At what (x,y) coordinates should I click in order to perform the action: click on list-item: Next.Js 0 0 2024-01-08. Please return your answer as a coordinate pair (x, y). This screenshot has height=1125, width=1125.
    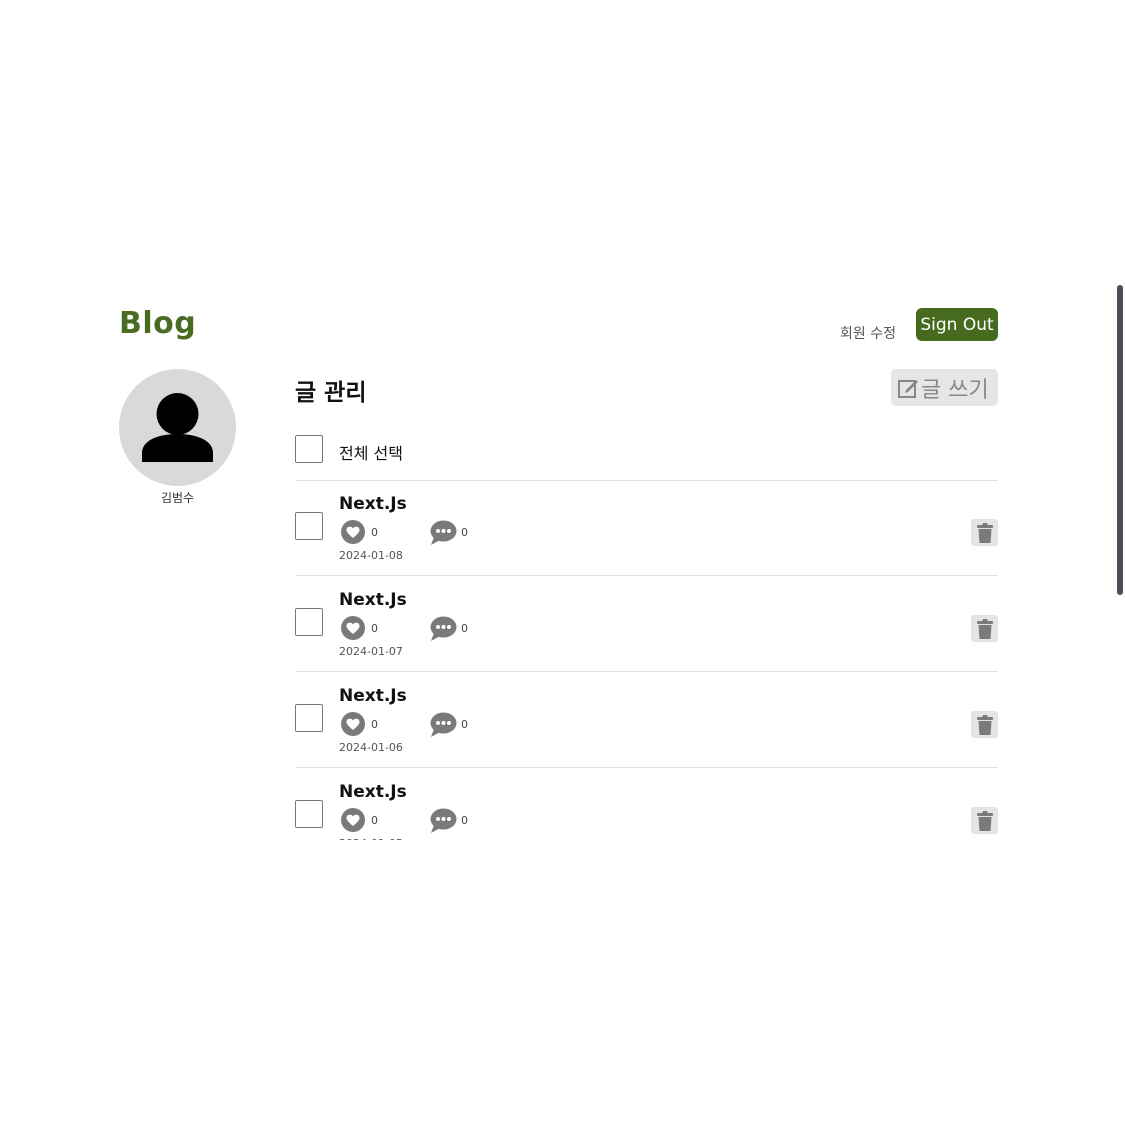
    Looking at the image, I should click on (646, 528).